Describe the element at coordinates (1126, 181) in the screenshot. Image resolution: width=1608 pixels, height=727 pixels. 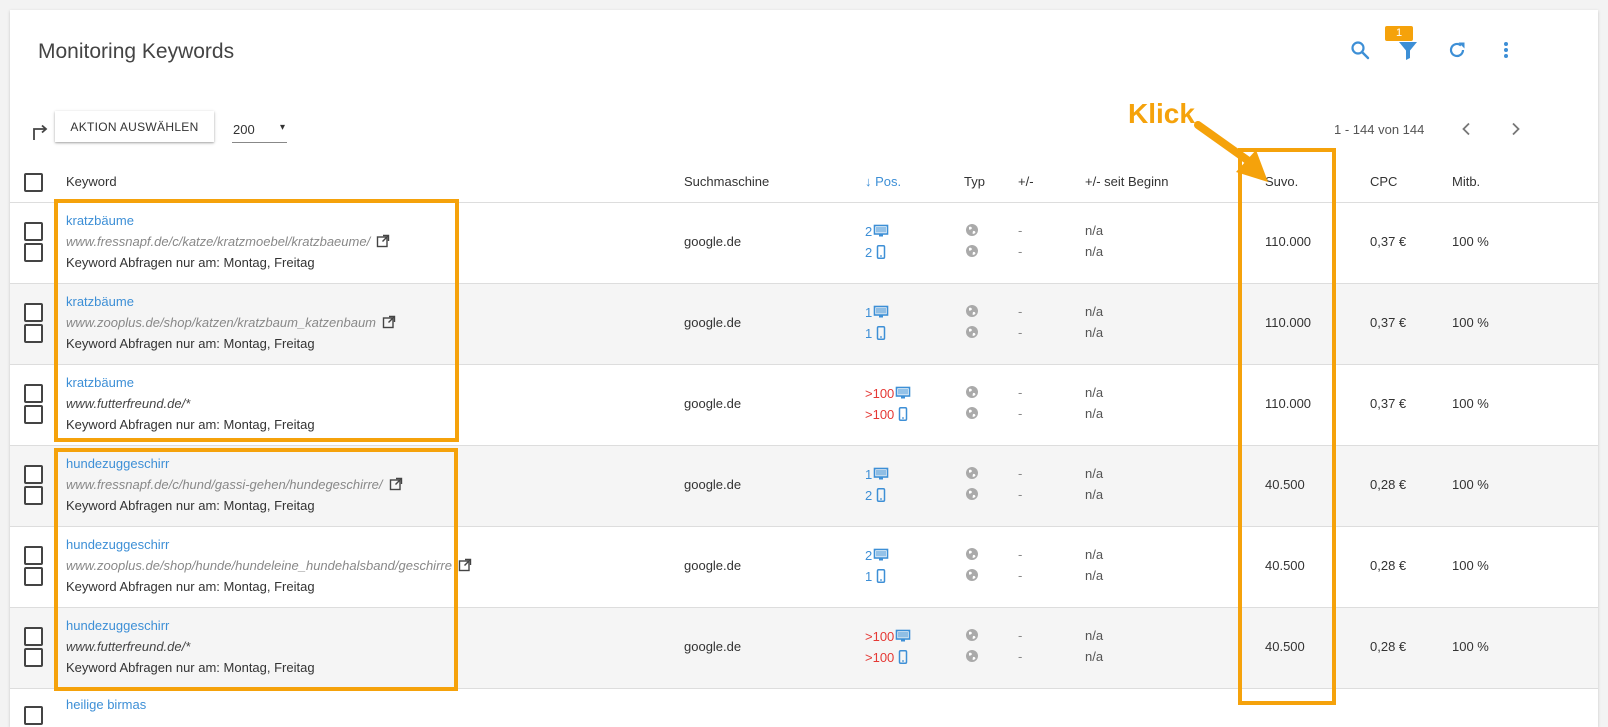
I see `col-change-since-start: +/- seit Beginn` at that location.